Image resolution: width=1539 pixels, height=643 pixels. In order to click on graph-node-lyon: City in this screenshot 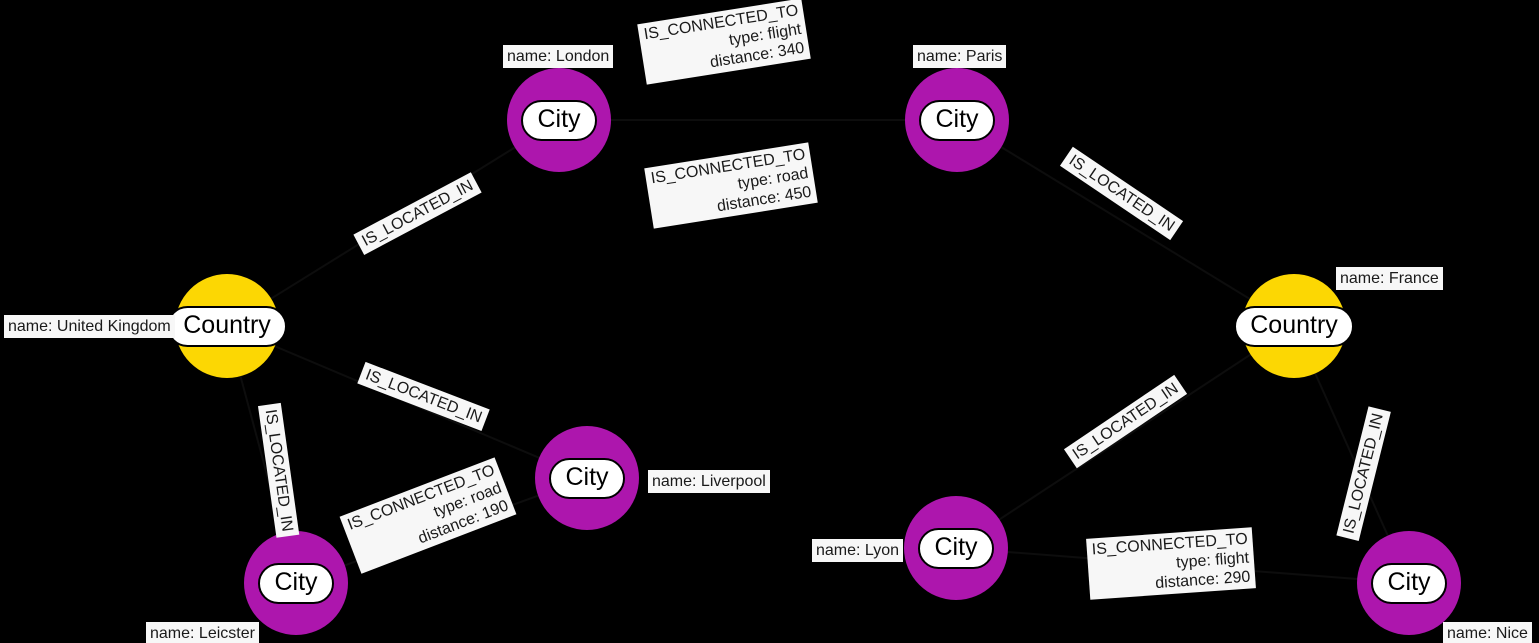, I will do `click(956, 548)`.